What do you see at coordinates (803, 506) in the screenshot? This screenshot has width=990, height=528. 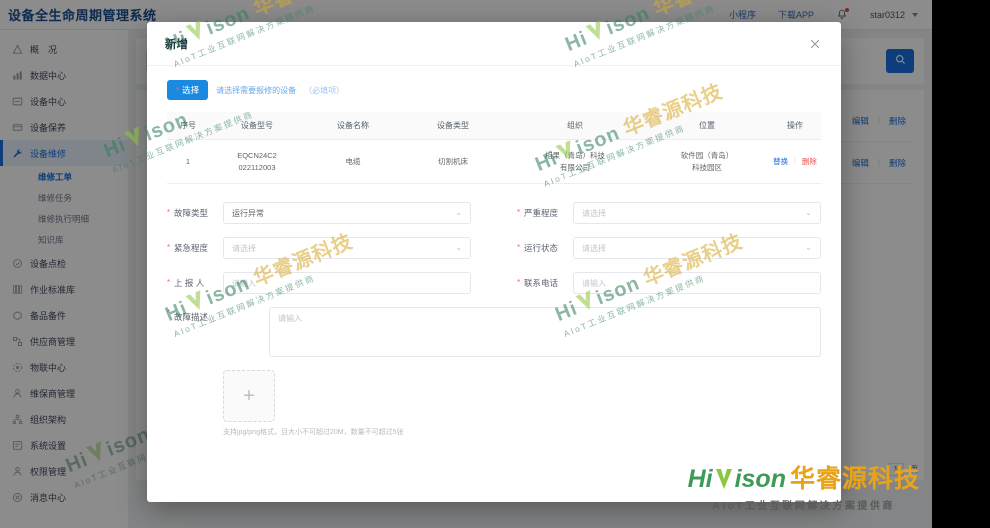 I see `logo-tagline: AIoT工业互联网解决方案提供商` at bounding box center [803, 506].